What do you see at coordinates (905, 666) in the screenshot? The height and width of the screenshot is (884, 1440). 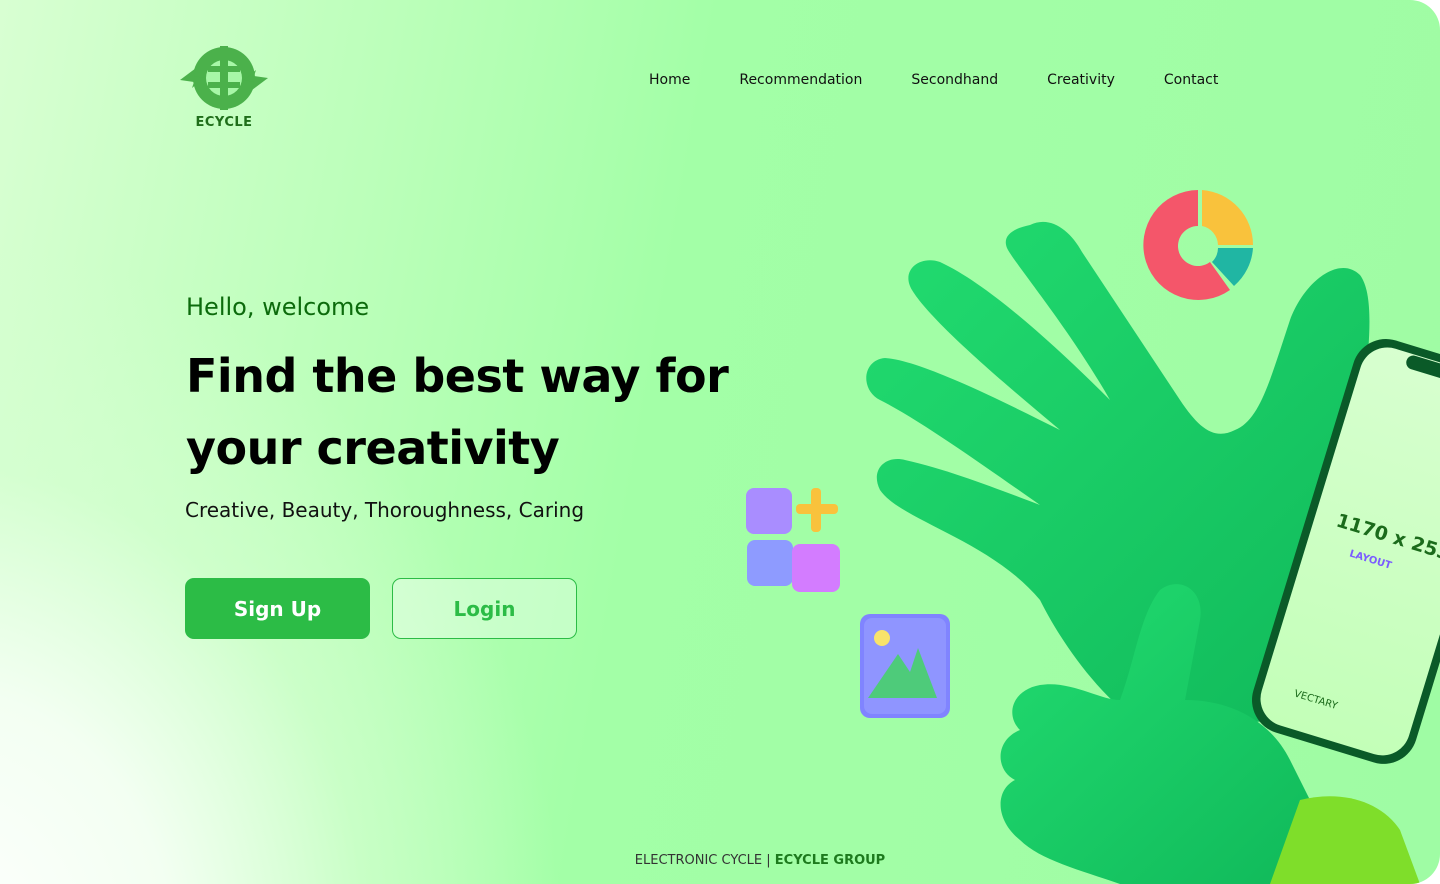 I see `image-icon` at bounding box center [905, 666].